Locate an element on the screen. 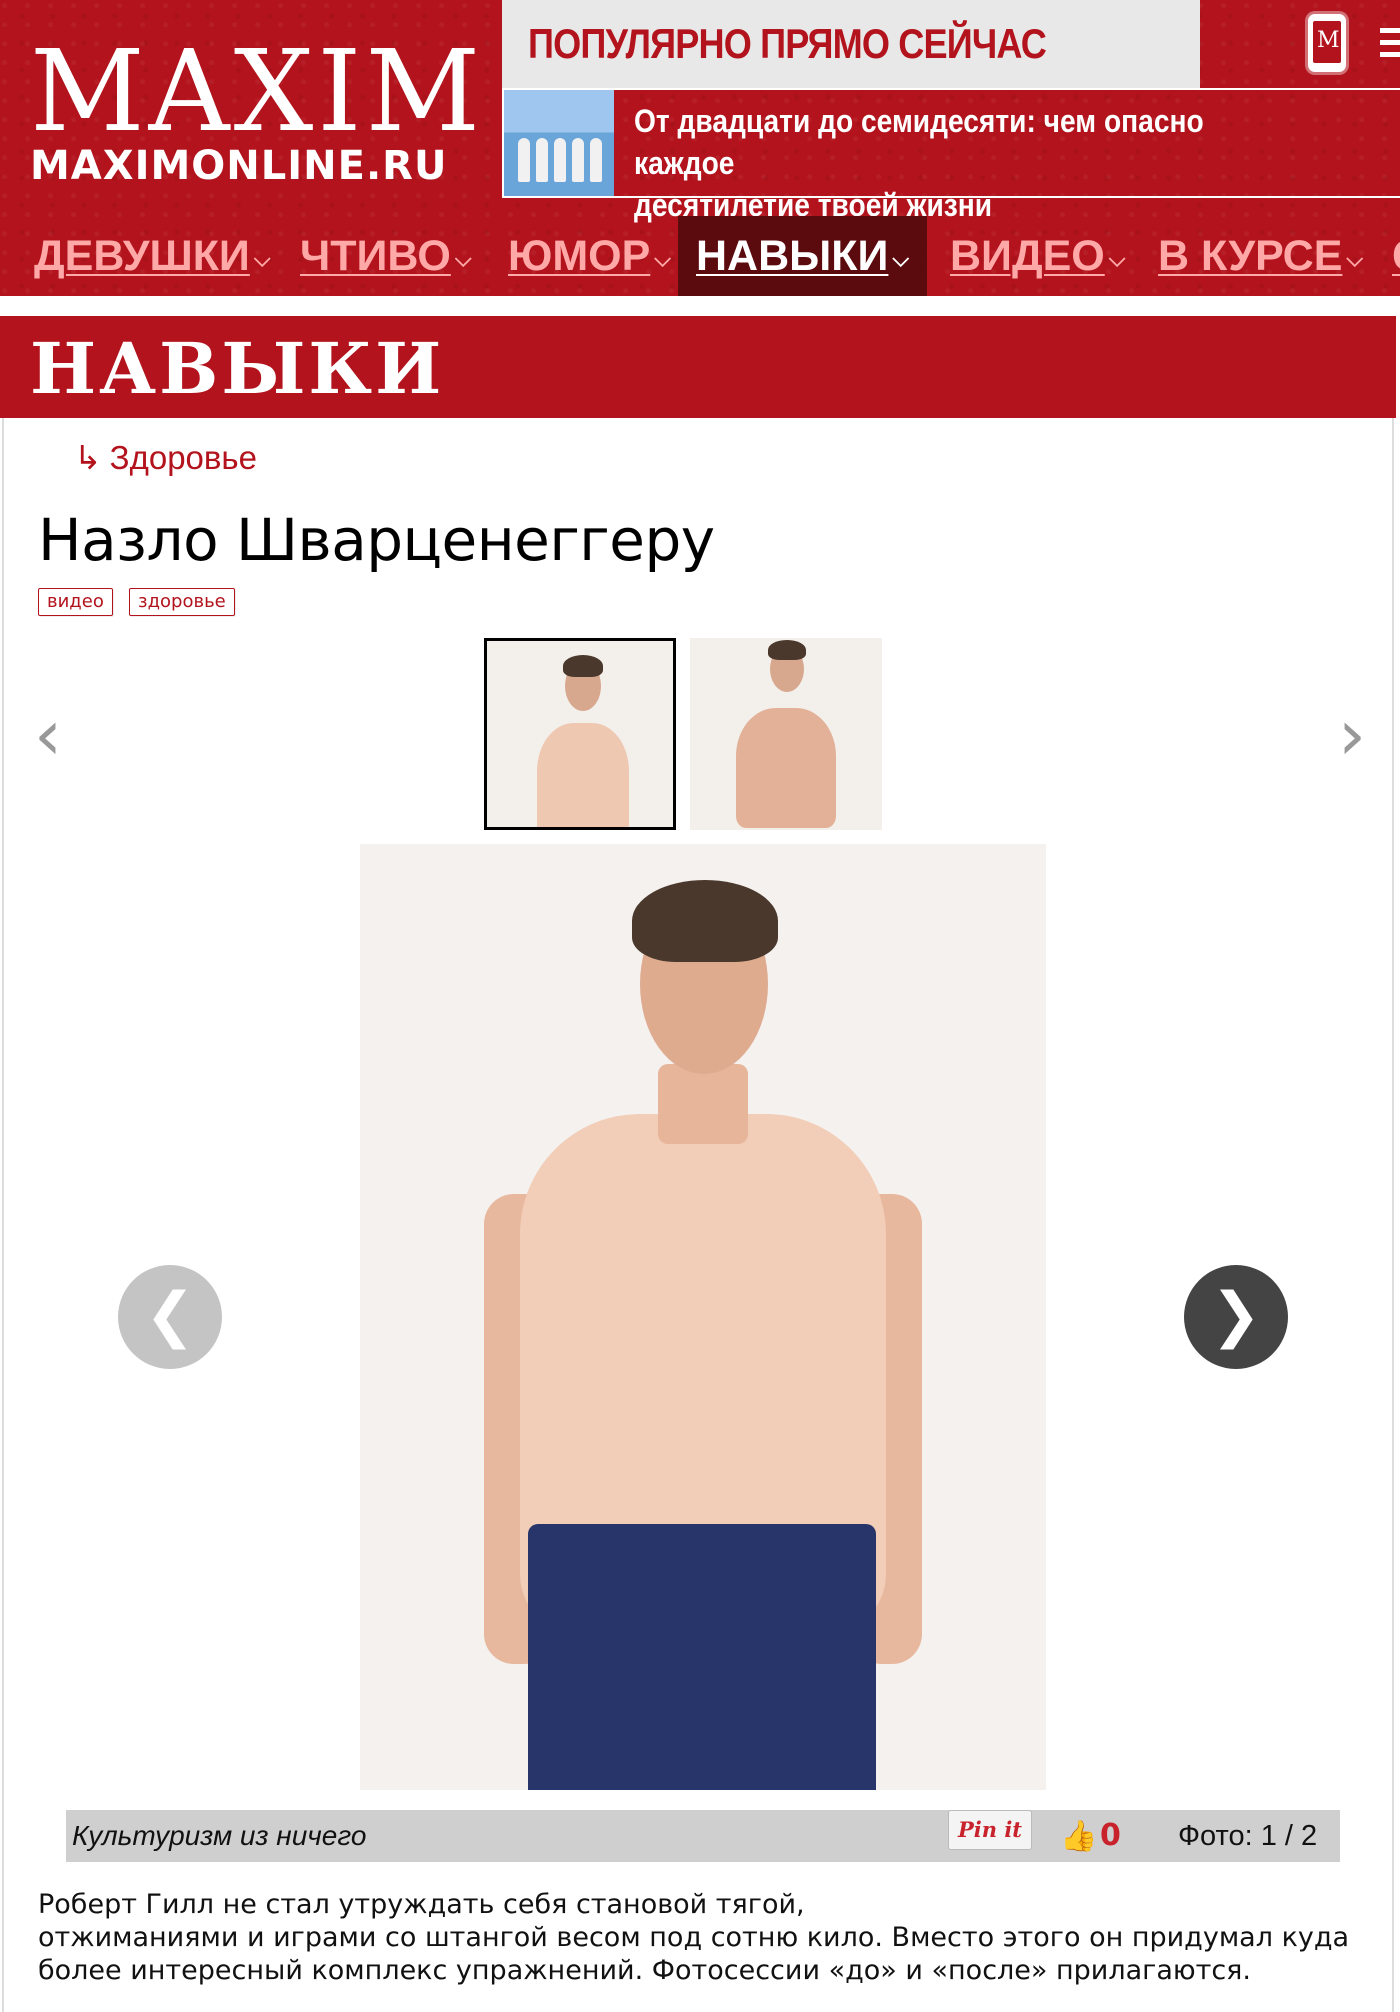  nav-item-devushki: ДЕВУШКИ ⌵ is located at coordinates (152, 256).